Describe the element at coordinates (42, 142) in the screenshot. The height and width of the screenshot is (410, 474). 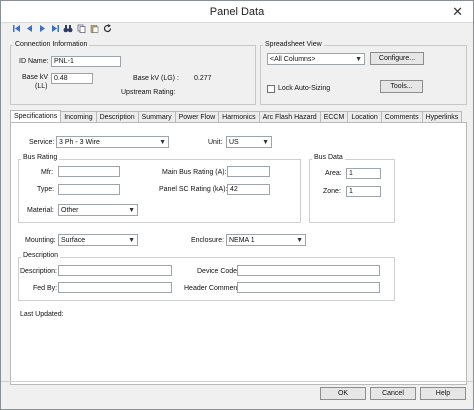
I see `service-label: Service:` at that location.